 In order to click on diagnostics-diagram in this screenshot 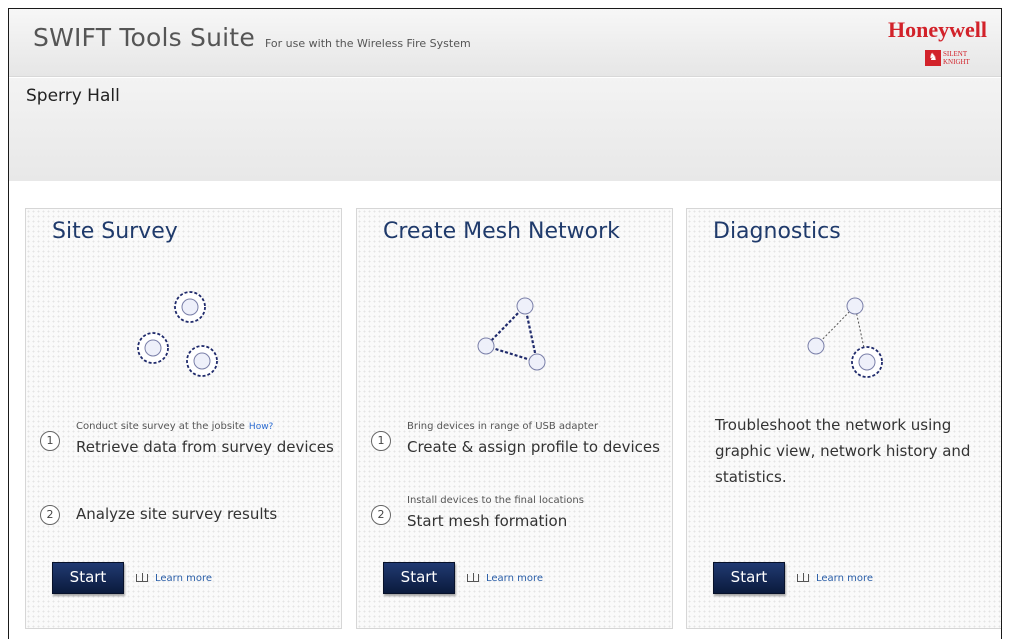, I will do `click(845, 337)`.